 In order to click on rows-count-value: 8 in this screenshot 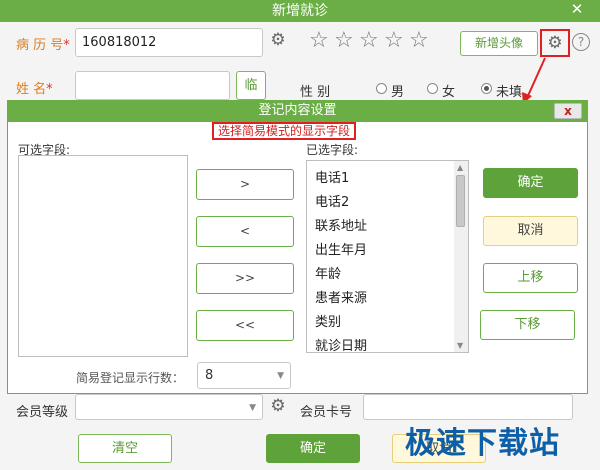, I will do `click(209, 375)`.